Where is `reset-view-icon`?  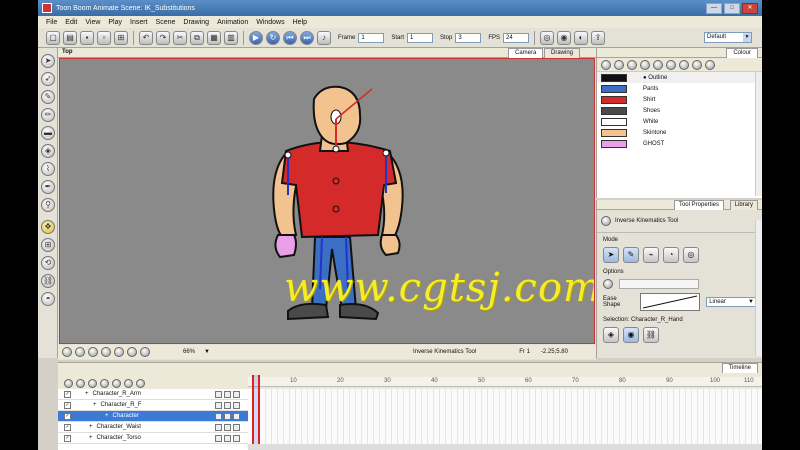 reset-view-icon is located at coordinates (67, 352).